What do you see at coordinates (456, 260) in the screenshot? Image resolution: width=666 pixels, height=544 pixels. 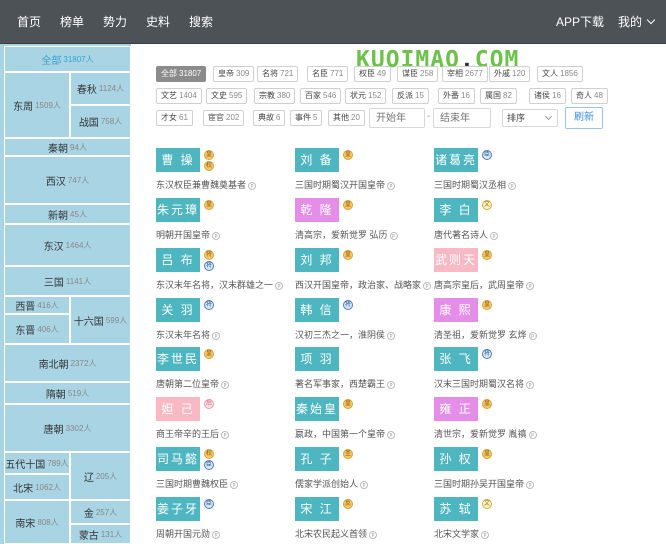 I see `person-name: 武则天` at bounding box center [456, 260].